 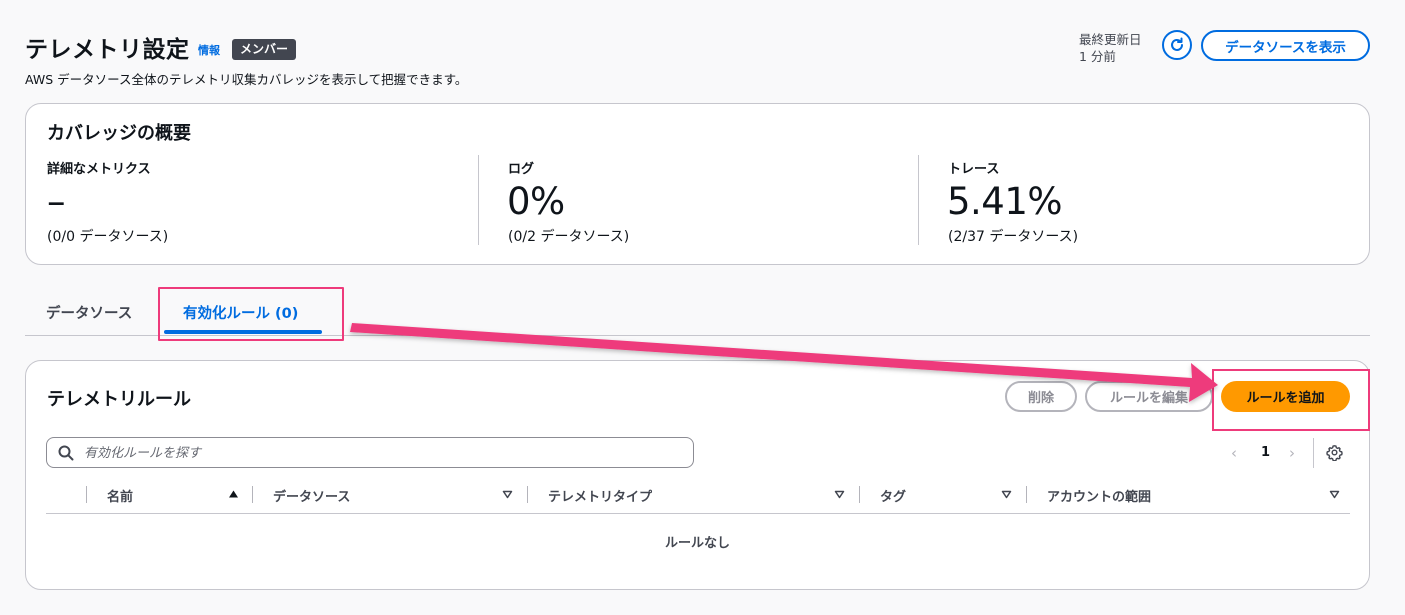 I want to click on pager-page-number: 1, so click(x=1265, y=452).